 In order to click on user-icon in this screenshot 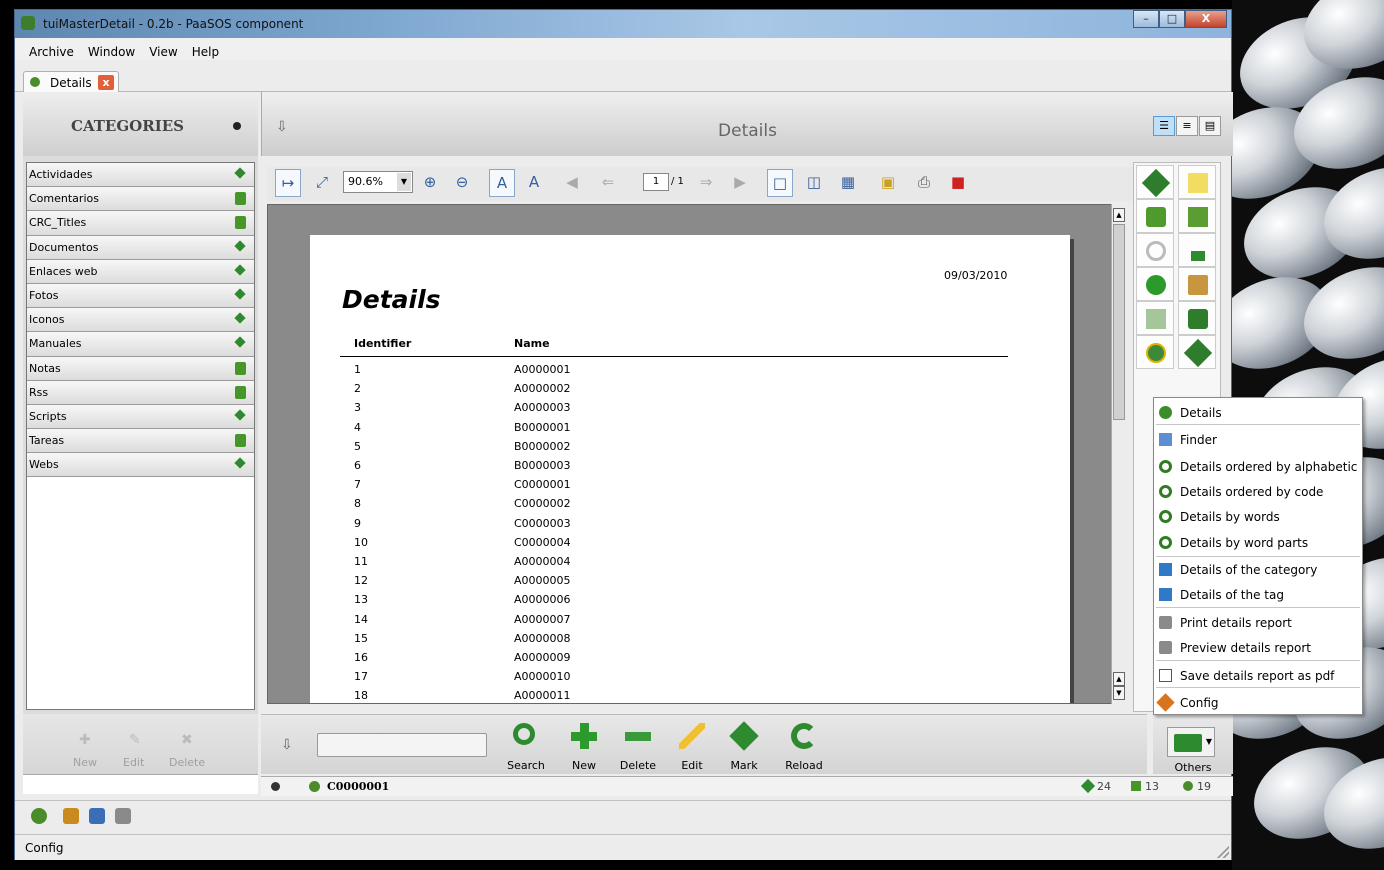, I will do `click(97, 816)`.